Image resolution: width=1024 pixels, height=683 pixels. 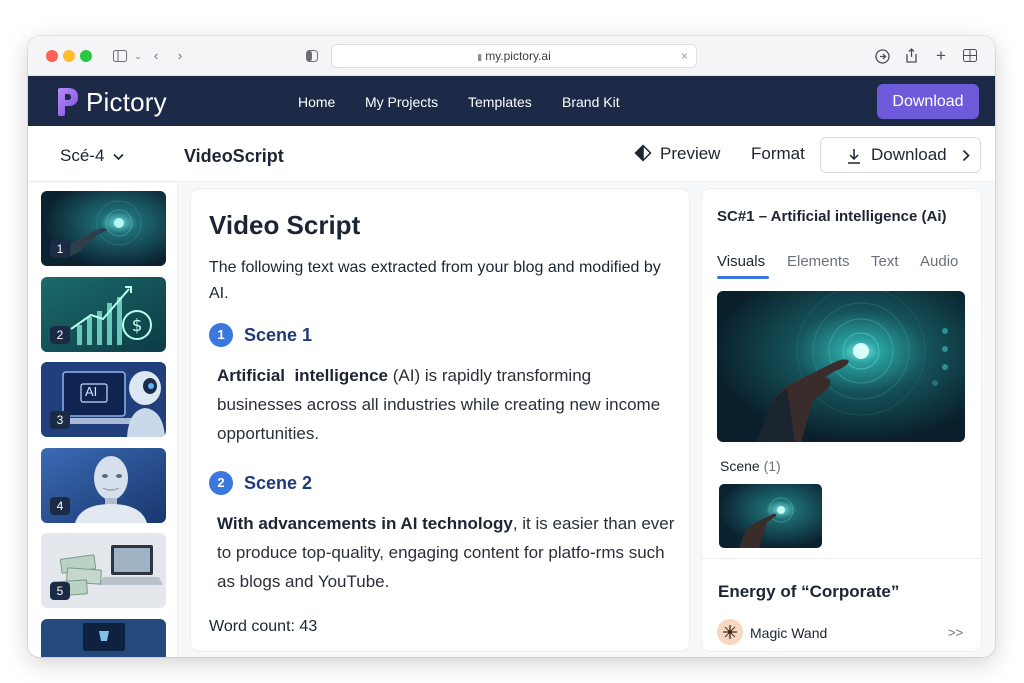 What do you see at coordinates (82, 155) in the screenshot?
I see `scene-selector-label: Scé-4` at bounding box center [82, 155].